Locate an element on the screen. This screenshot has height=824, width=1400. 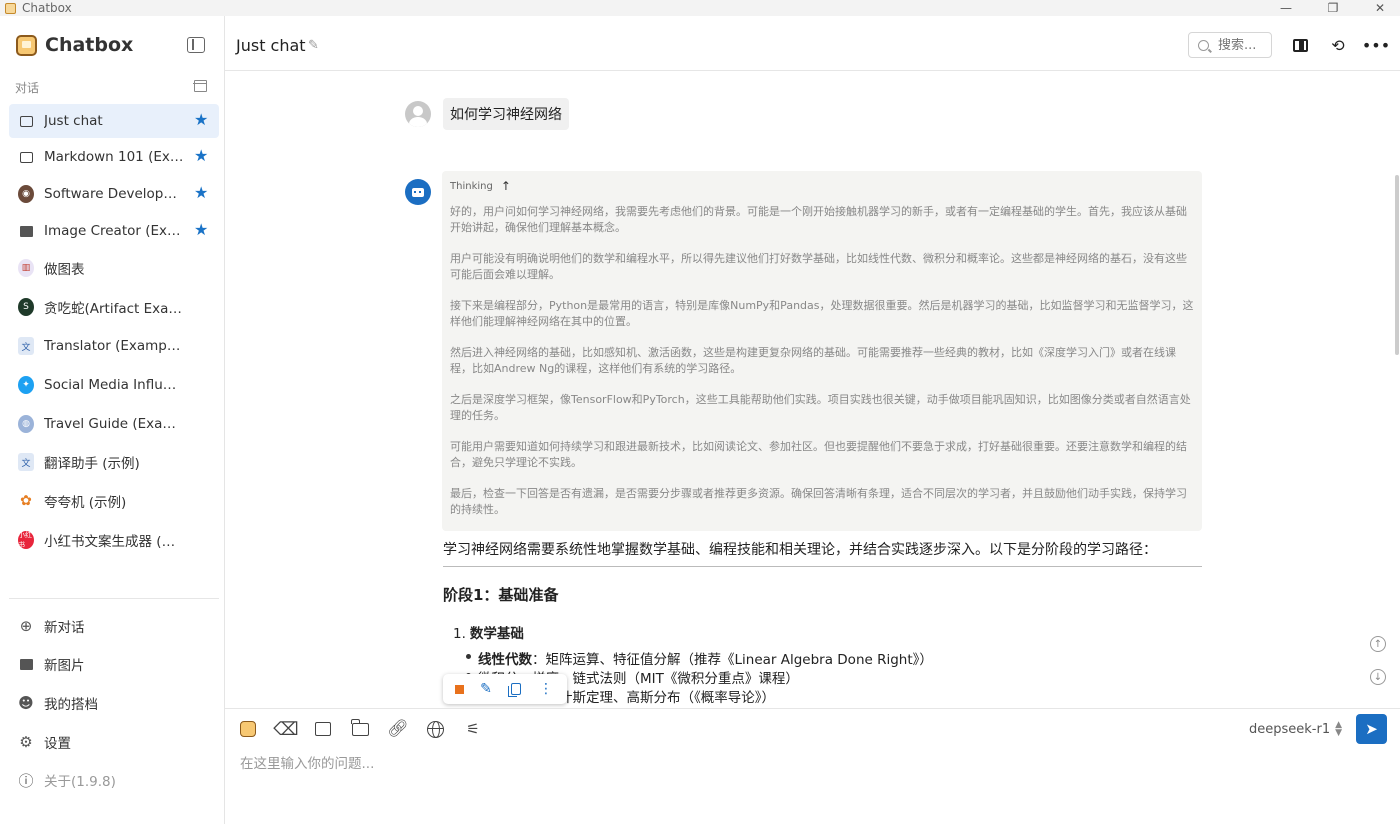
image-icon is located at coordinates (323, 729).